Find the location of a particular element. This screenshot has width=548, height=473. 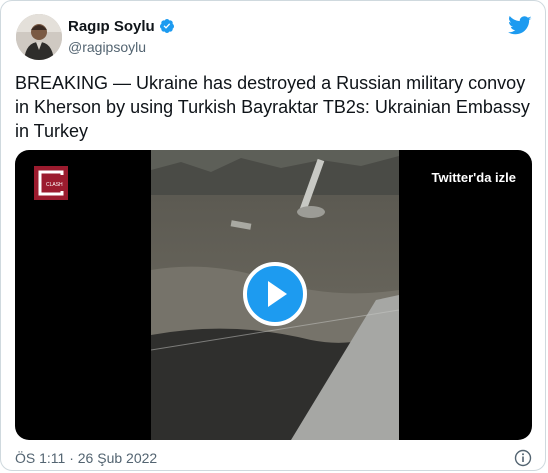

person-avatar-icon is located at coordinates (39, 37).